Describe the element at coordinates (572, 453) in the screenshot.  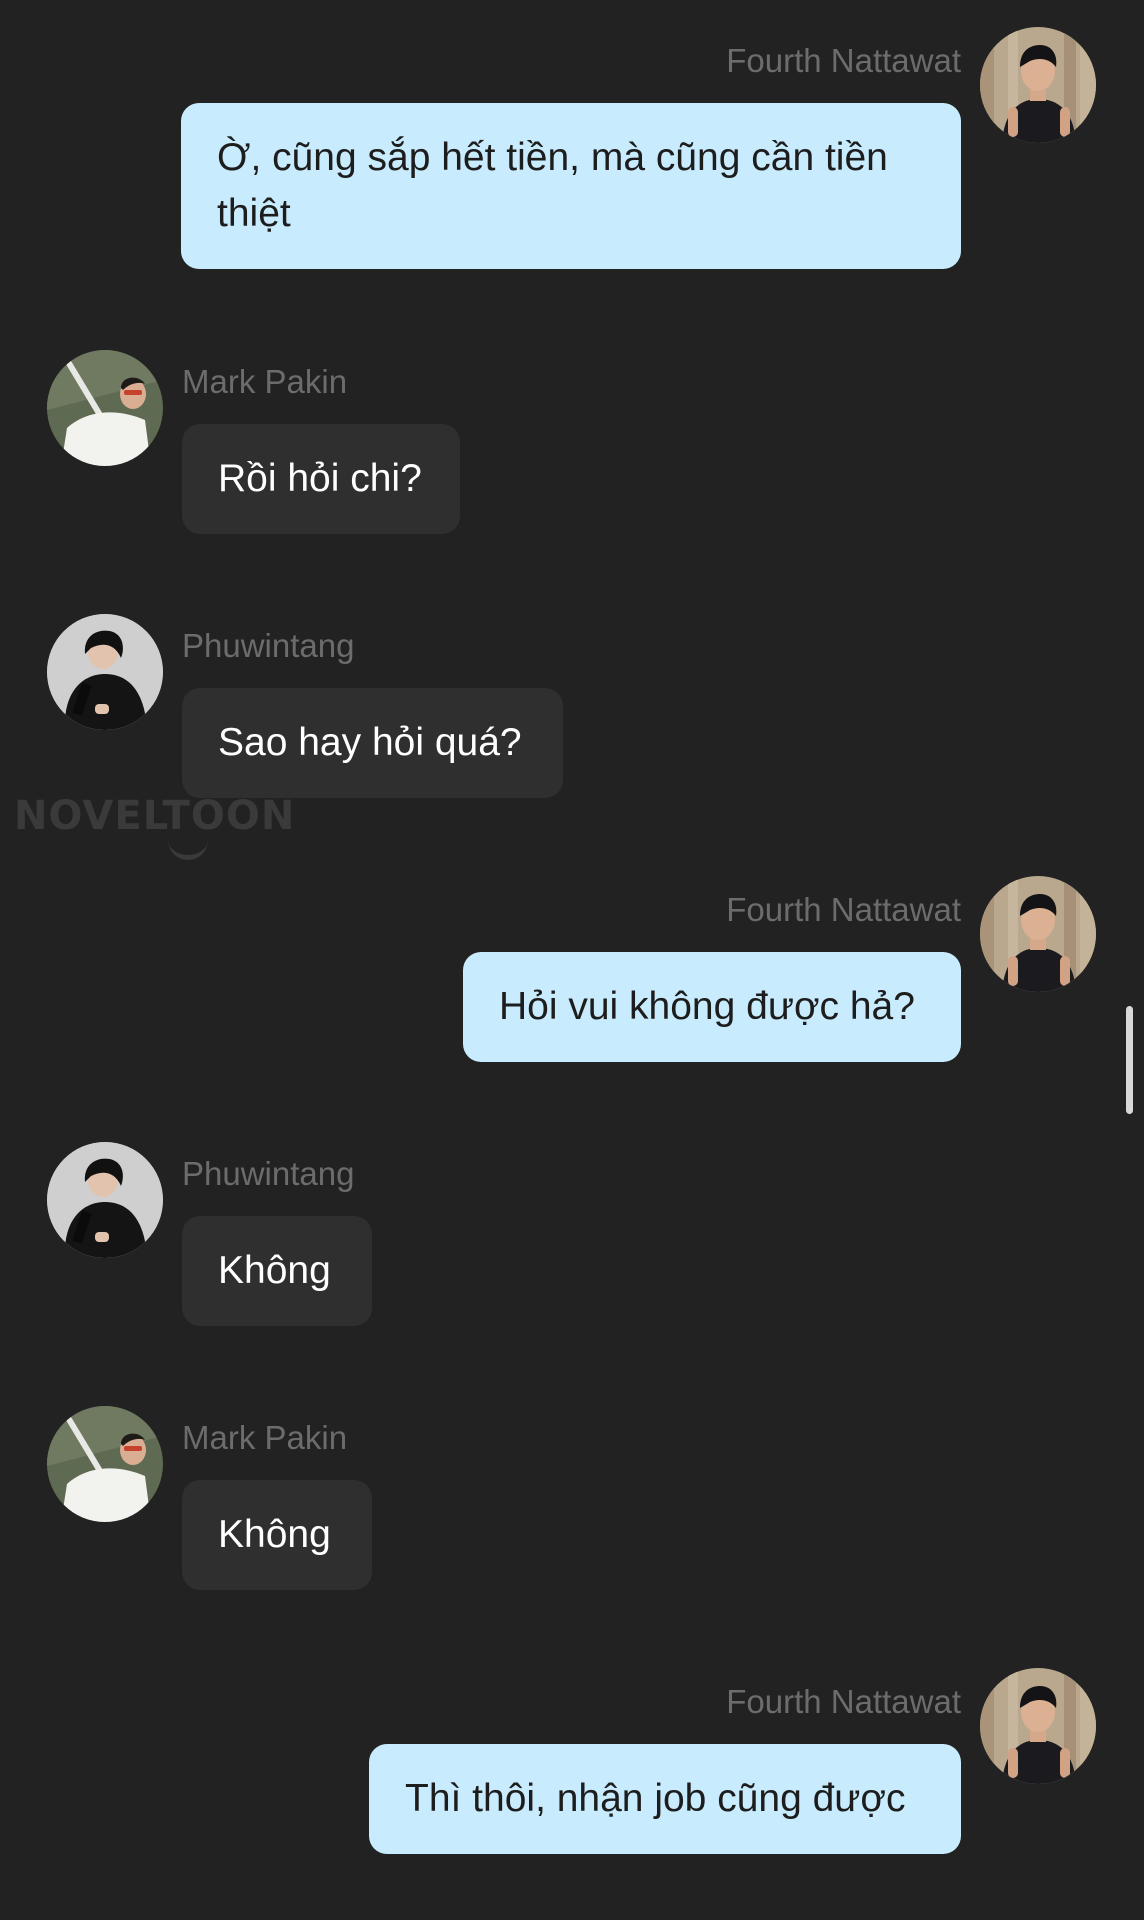
I see `message-row: Mark Pakin Rồi hỏi chi?` at that location.